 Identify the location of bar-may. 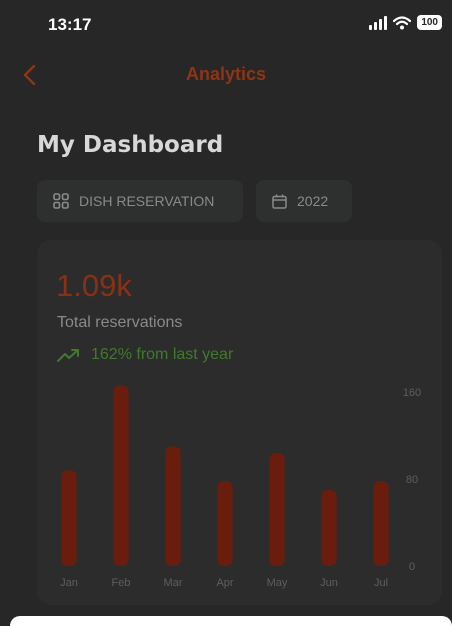
(277, 509).